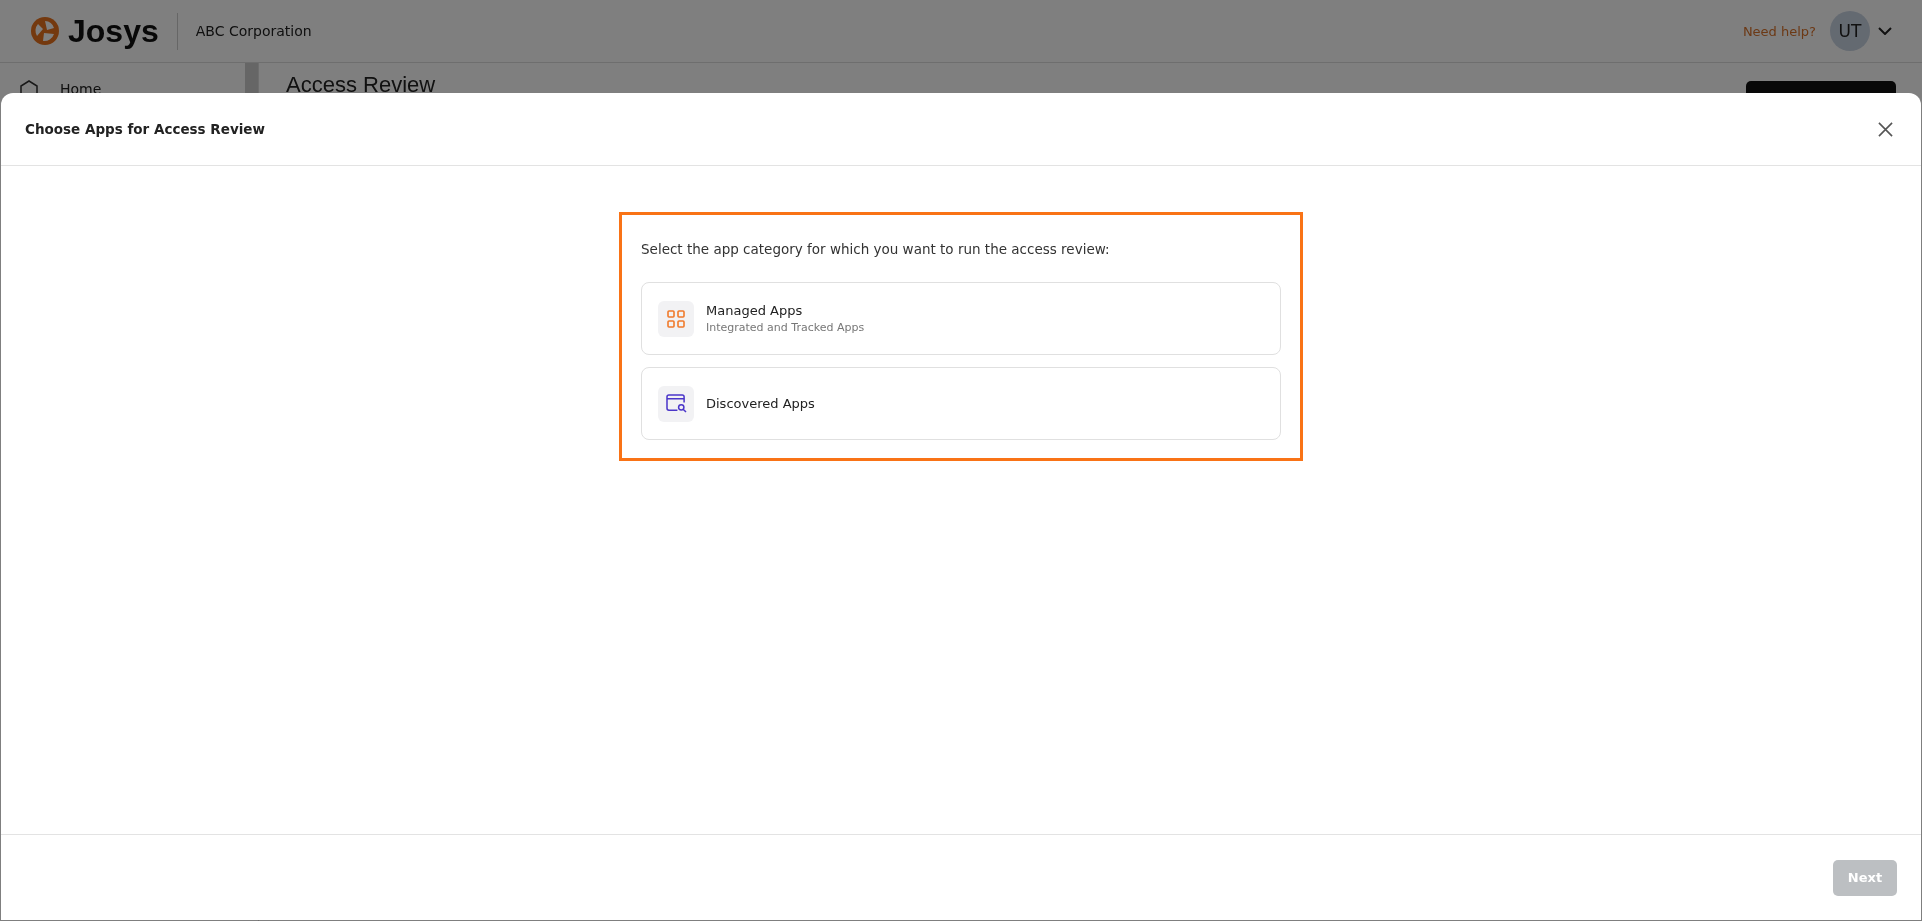 The image size is (1922, 921). I want to click on organization-name: ABC Corporation, so click(253, 31).